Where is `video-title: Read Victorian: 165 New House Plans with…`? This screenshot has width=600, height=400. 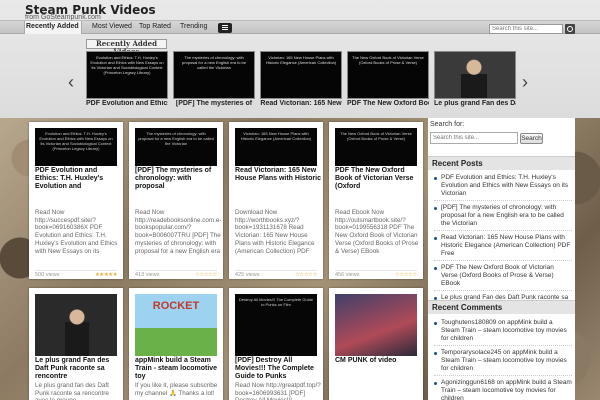 video-title: Read Victorian: 165 New House Plans with… is located at coordinates (278, 175).